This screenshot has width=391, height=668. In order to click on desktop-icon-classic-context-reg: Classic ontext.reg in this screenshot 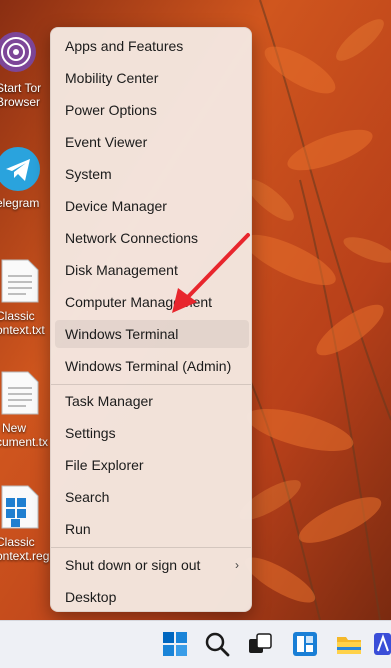, I will do `click(25, 523)`.